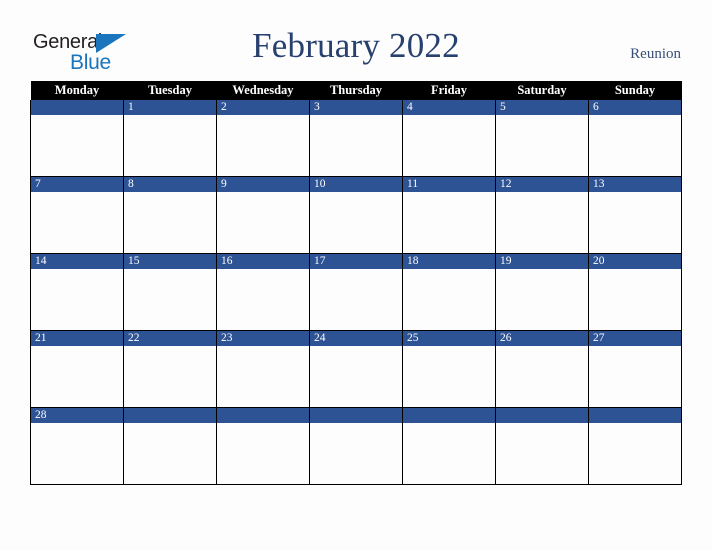  What do you see at coordinates (542, 338) in the screenshot?
I see `day-number: 26` at bounding box center [542, 338].